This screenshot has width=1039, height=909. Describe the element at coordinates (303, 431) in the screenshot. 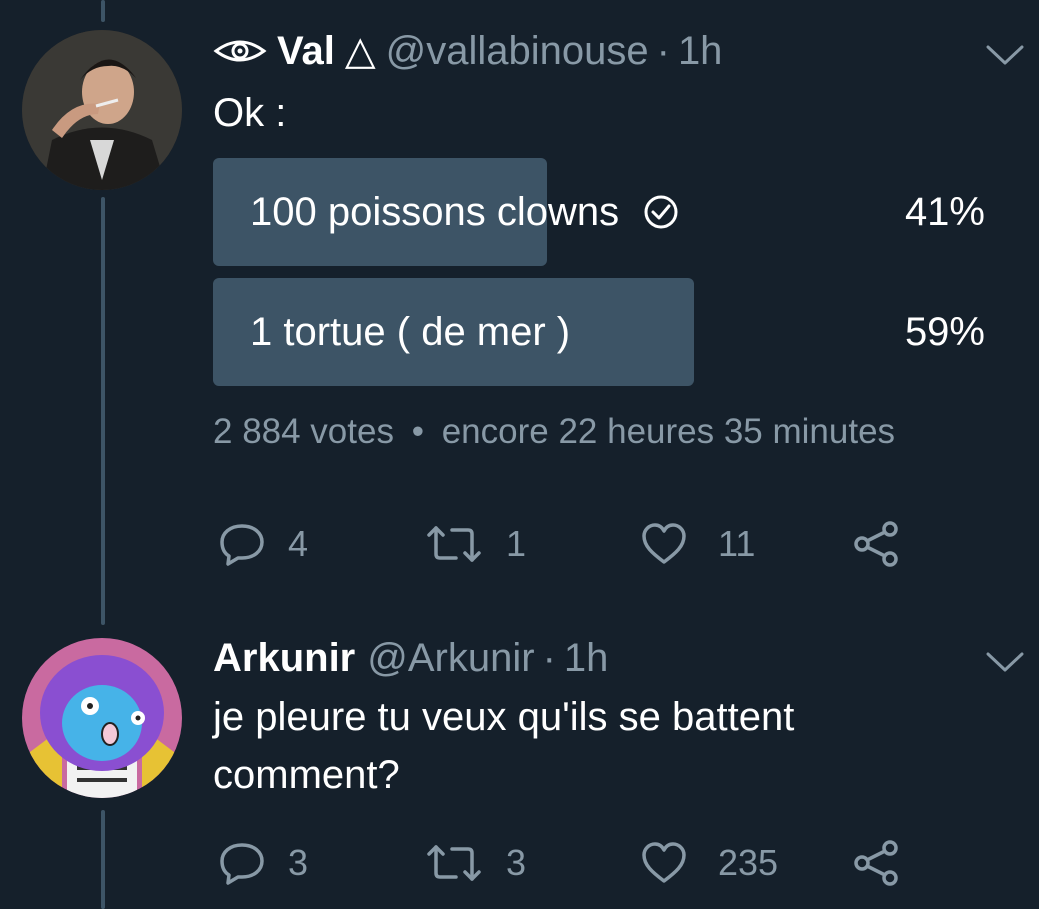

I see `poll-votes: 2 884 votes` at that location.